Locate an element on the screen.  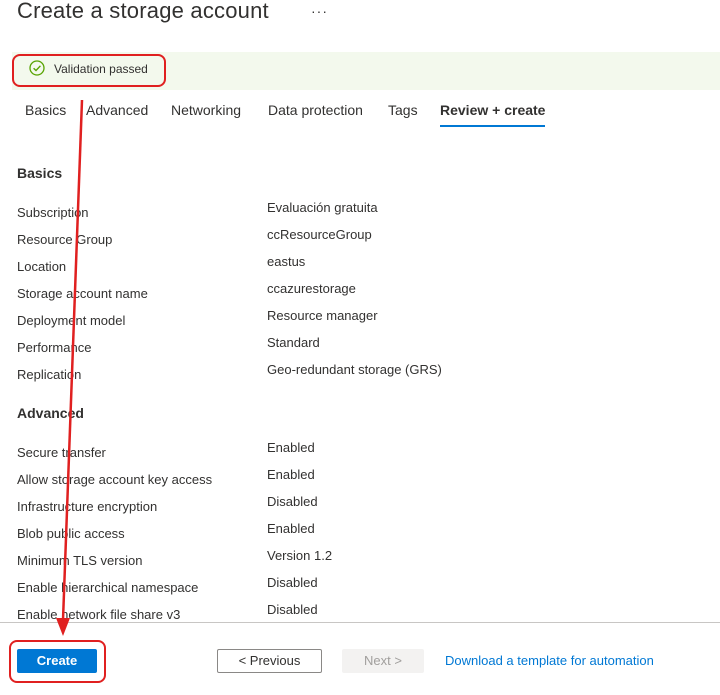
basics-row-value: eastus is located at coordinates (286, 261).